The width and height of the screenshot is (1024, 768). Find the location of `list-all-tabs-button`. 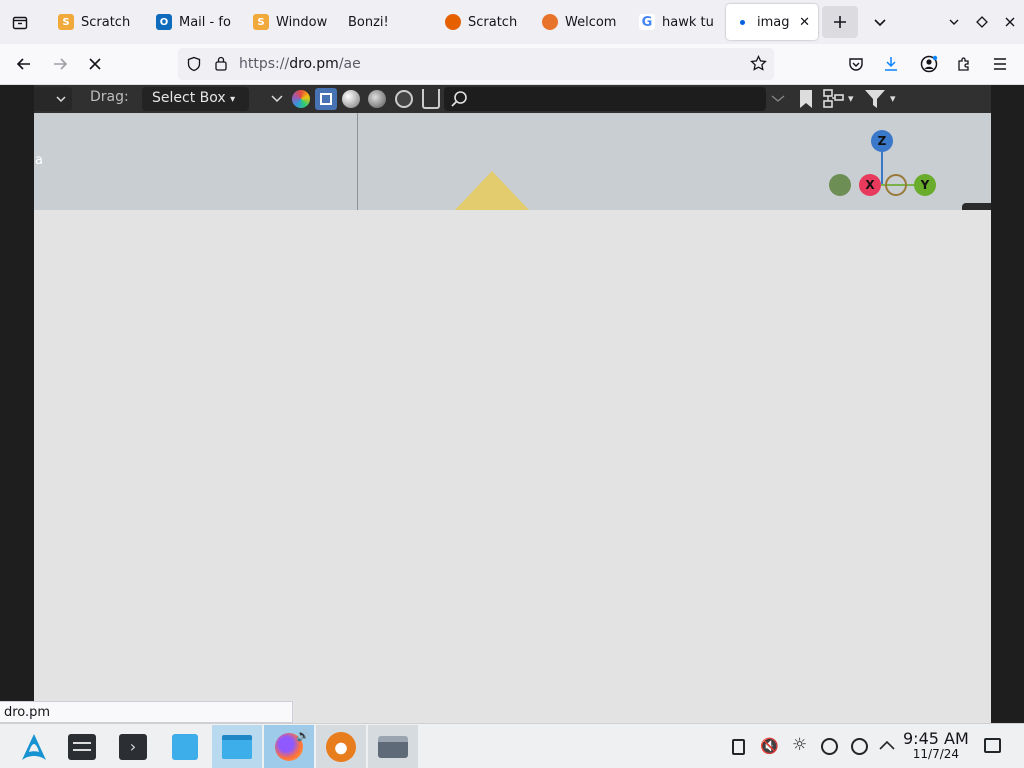

list-all-tabs-button is located at coordinates (880, 22).